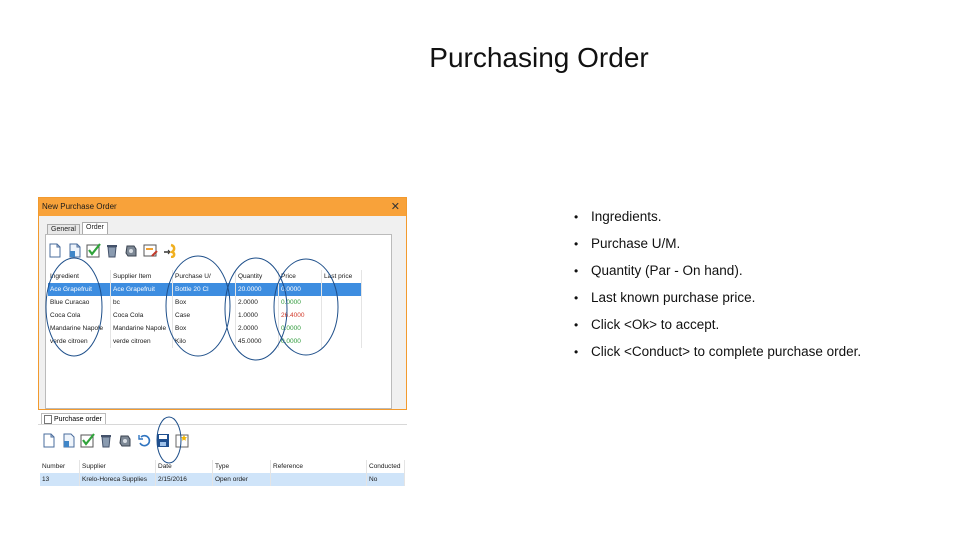  I want to click on cell-reference, so click(319, 479).